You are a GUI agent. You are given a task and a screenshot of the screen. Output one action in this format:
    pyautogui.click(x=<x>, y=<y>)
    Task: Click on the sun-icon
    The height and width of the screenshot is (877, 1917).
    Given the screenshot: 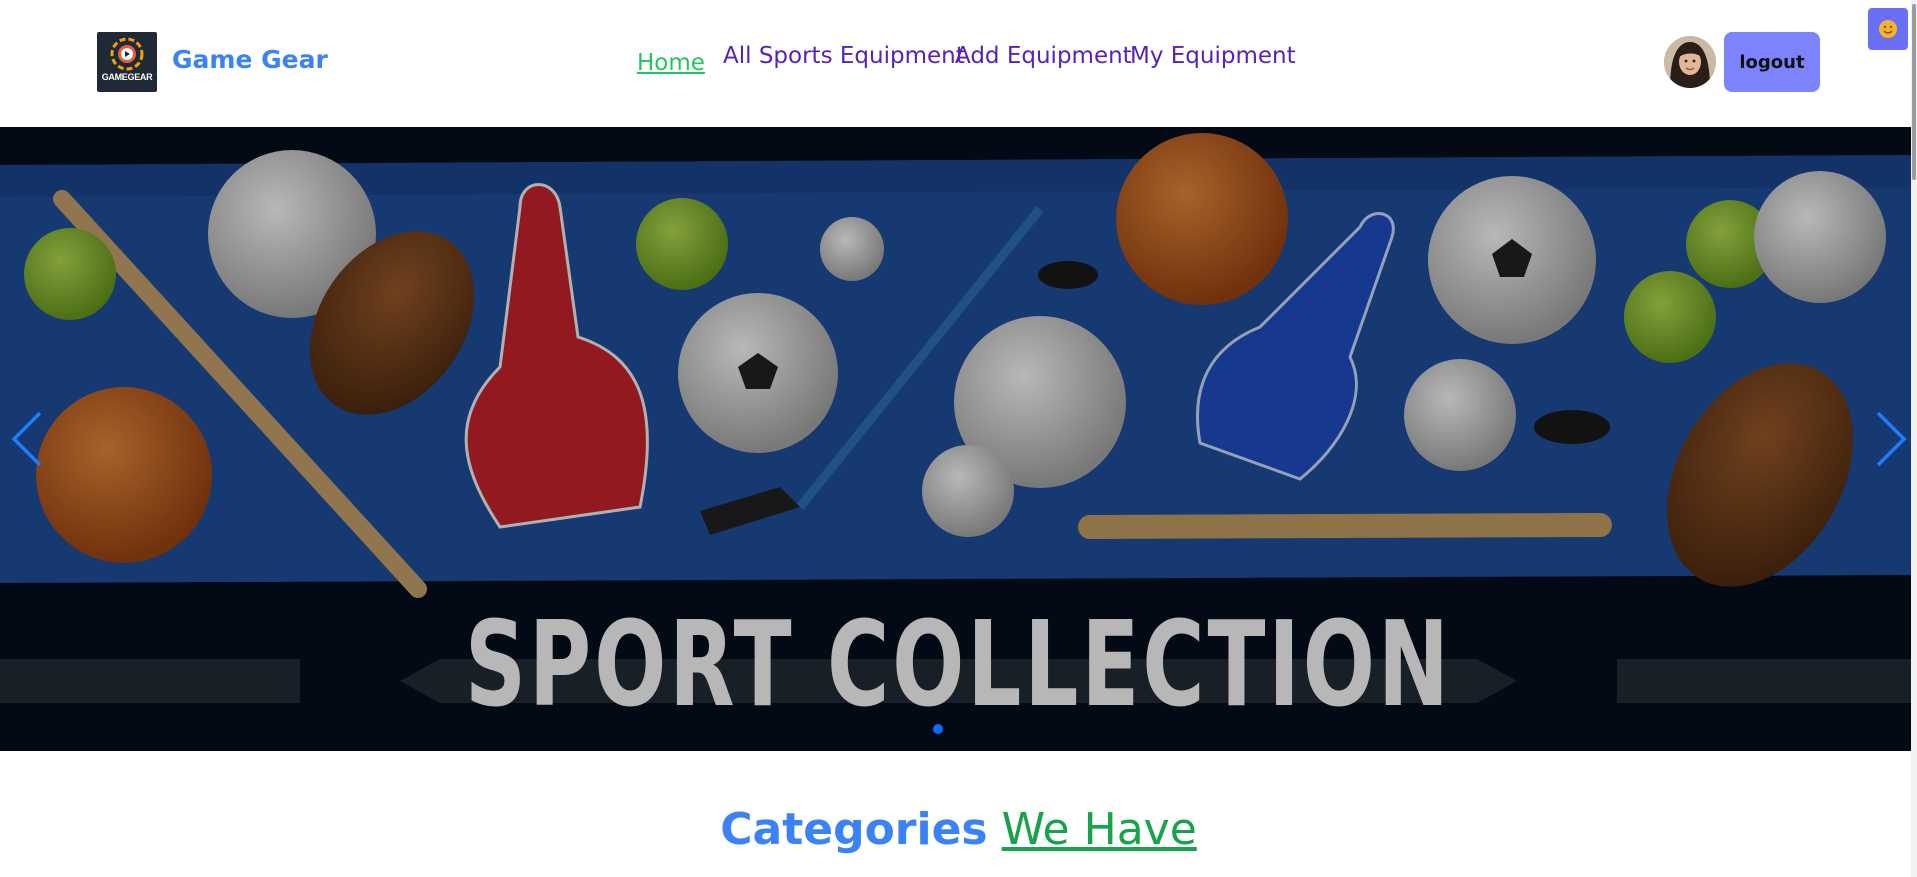 What is the action you would take?
    pyautogui.click(x=1888, y=29)
    